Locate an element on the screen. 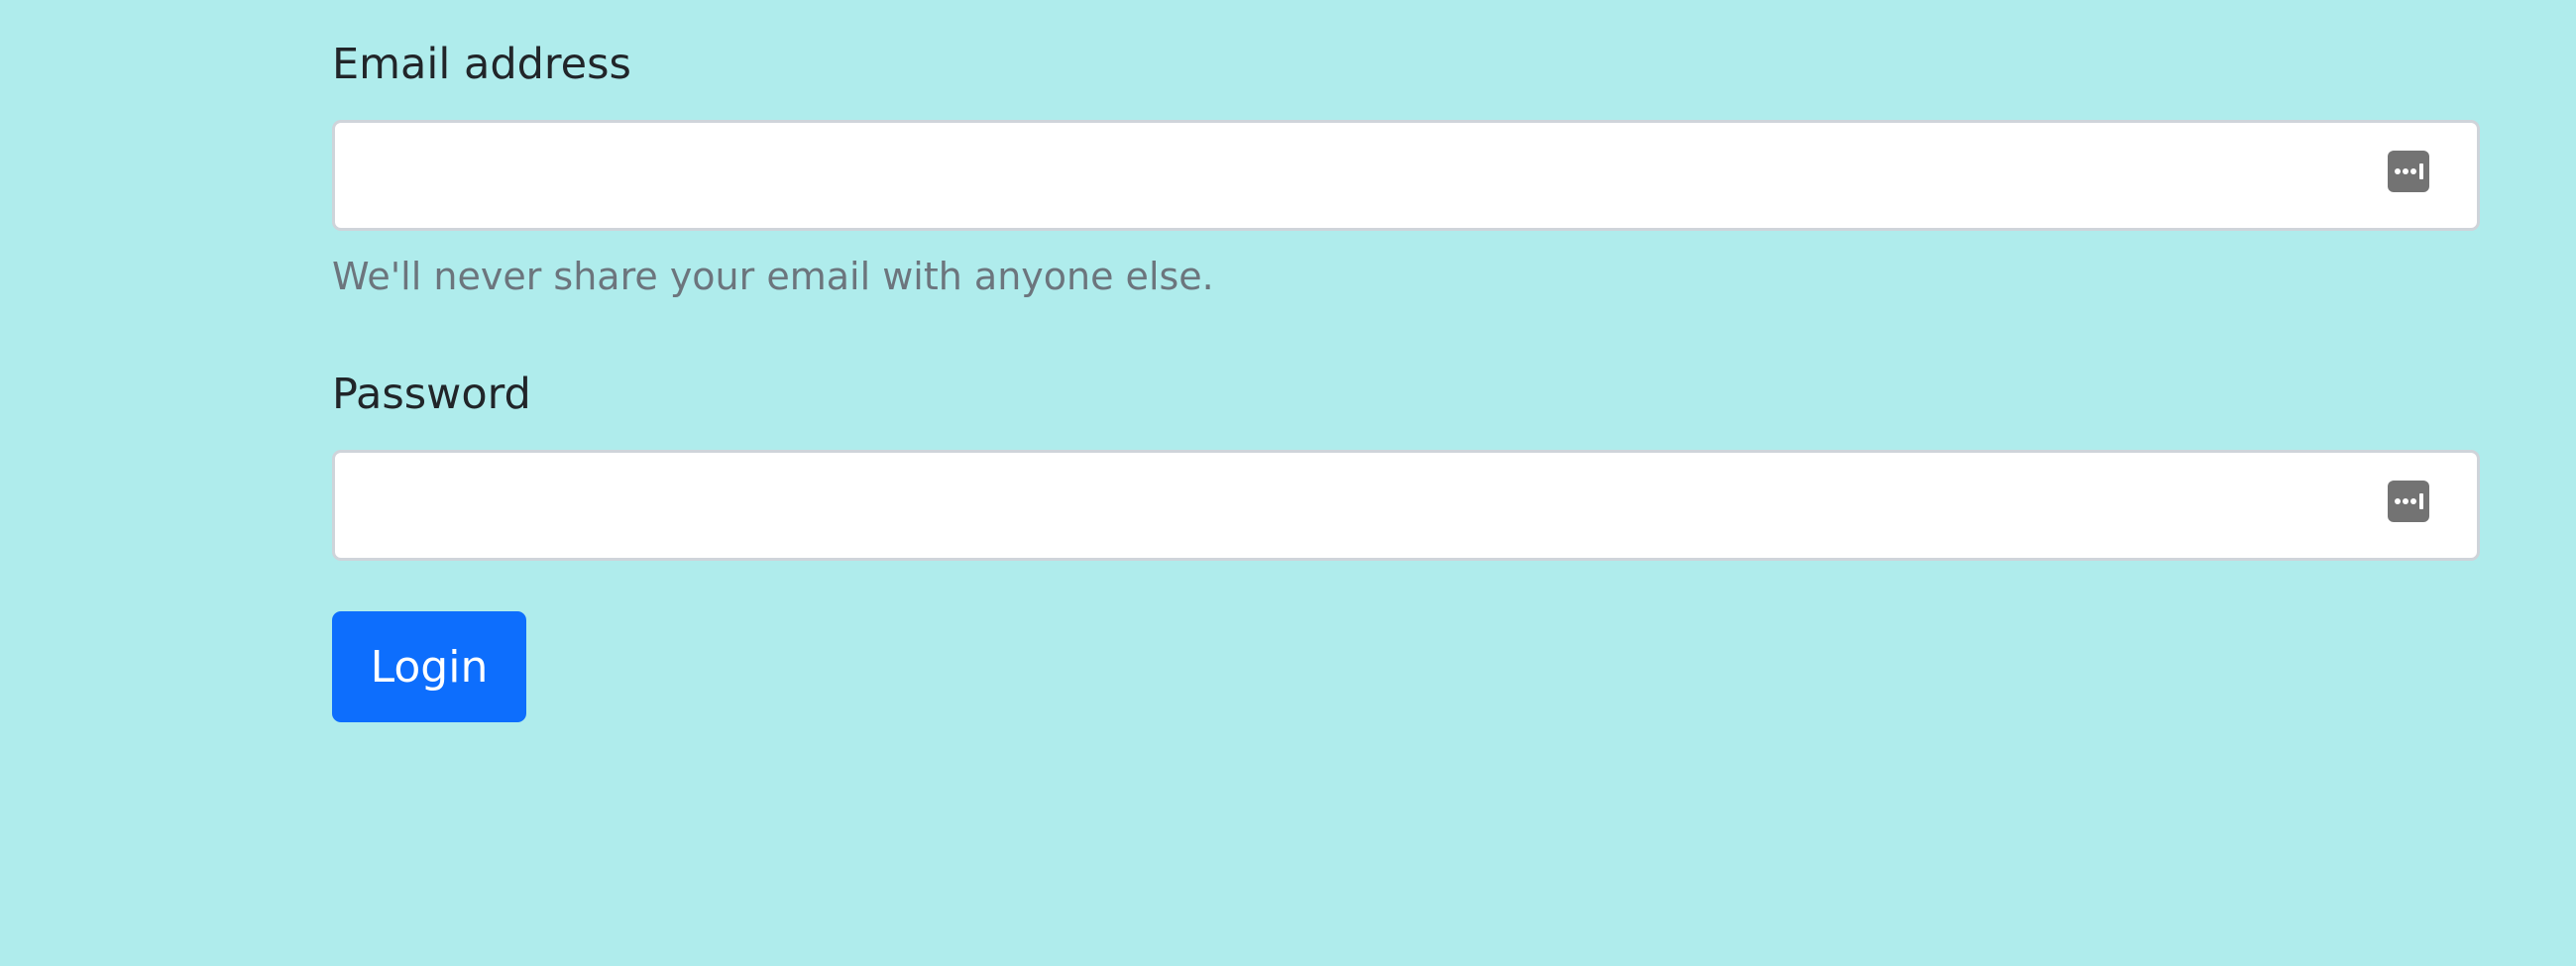 Image resolution: width=2576 pixels, height=966 pixels. email-field-wrapper is located at coordinates (1406, 175).